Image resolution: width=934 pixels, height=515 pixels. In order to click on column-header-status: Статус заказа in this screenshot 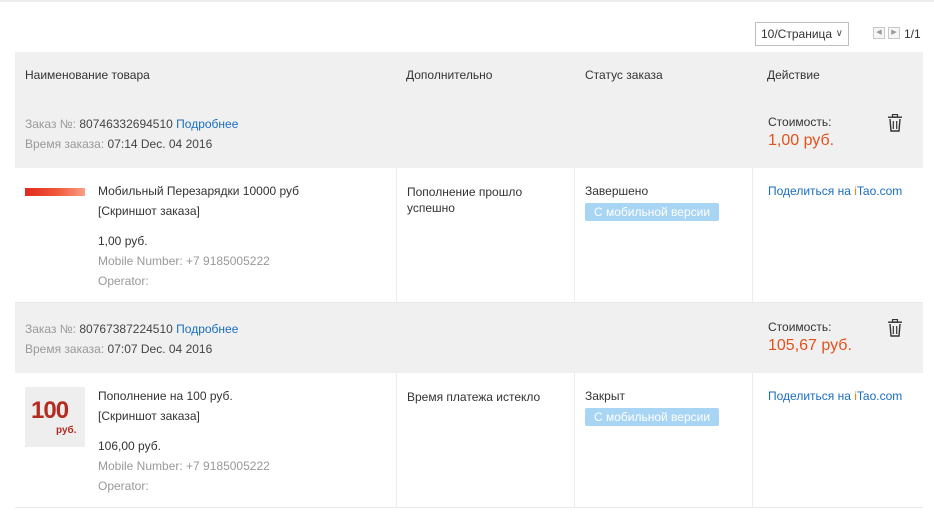, I will do `click(624, 75)`.